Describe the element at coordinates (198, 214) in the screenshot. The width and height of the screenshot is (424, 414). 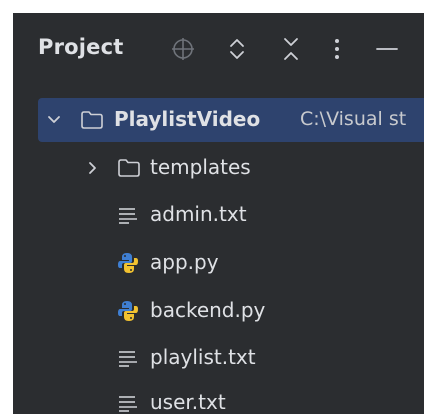
I see `item-label: admin.txt` at that location.